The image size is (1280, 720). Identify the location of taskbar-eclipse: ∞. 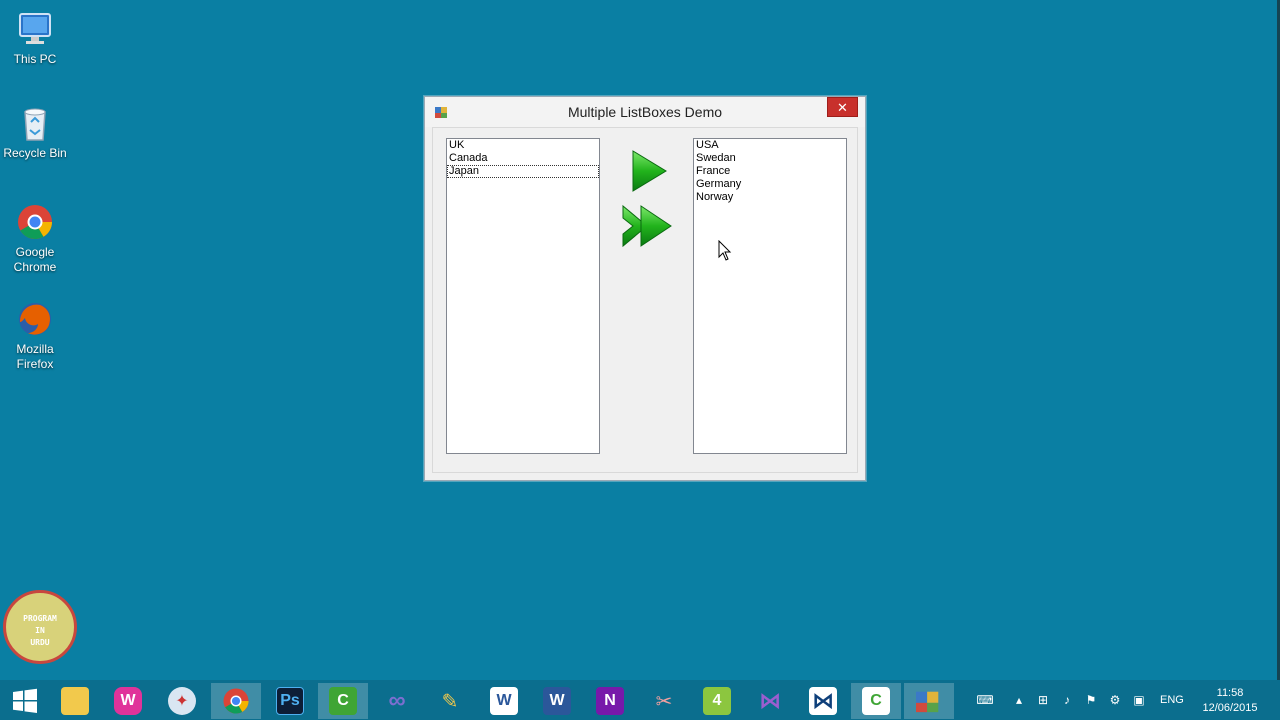
(397, 701).